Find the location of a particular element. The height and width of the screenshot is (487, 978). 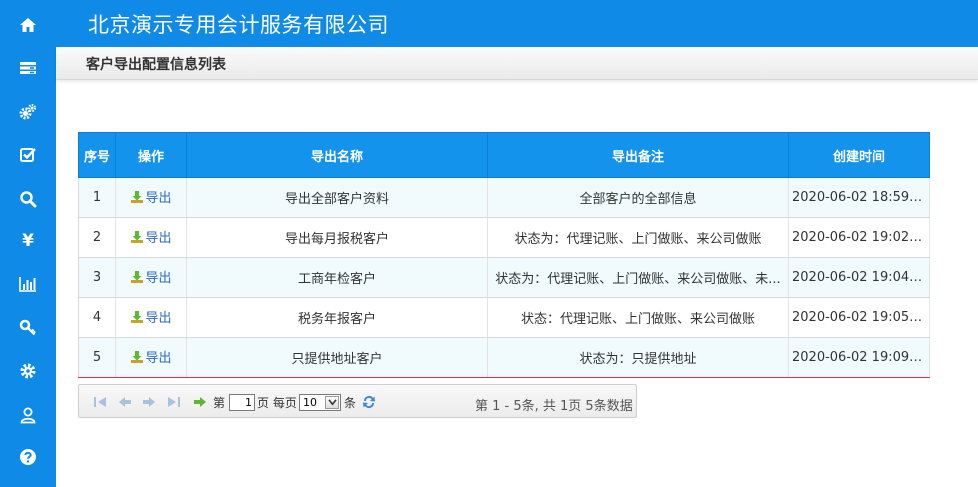

sidebar-item-help is located at coordinates (28, 457).